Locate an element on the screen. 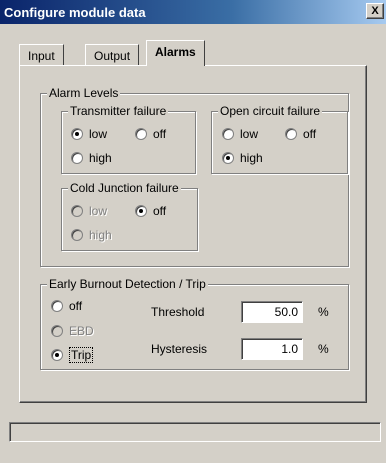 This screenshot has height=463, width=386. status-bar is located at coordinates (195, 432).